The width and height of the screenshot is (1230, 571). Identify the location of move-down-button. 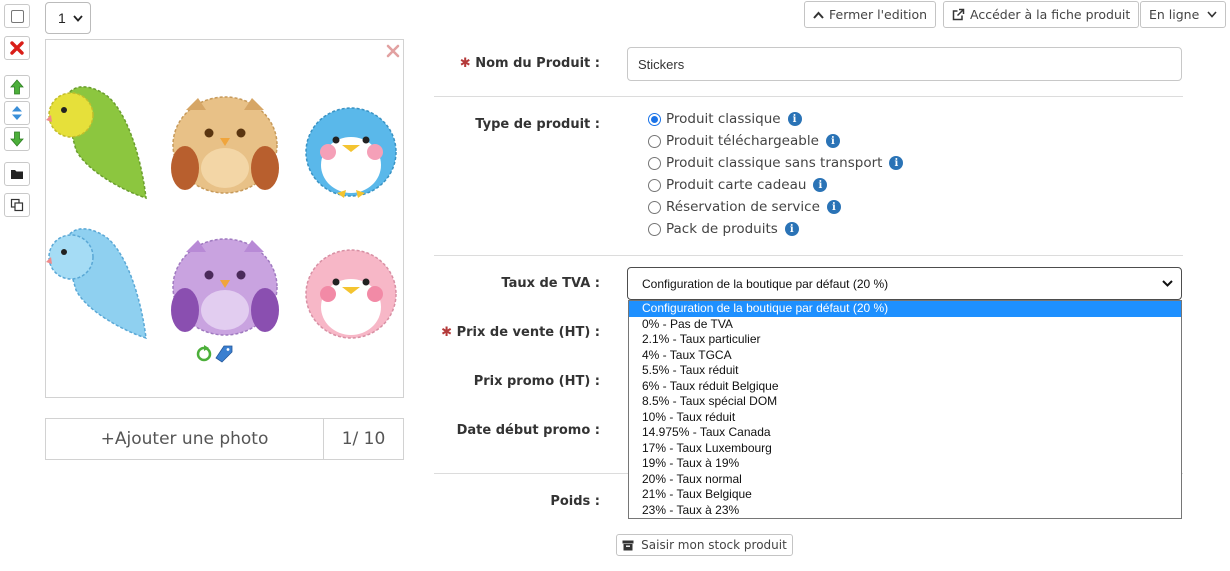
(17, 139).